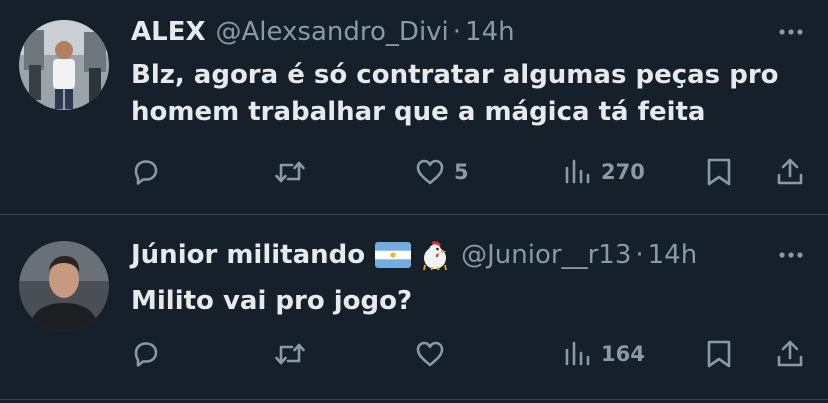 Image resolution: width=828 pixels, height=403 pixels. Describe the element at coordinates (435, 255) in the screenshot. I see `rooster-icon` at that location.